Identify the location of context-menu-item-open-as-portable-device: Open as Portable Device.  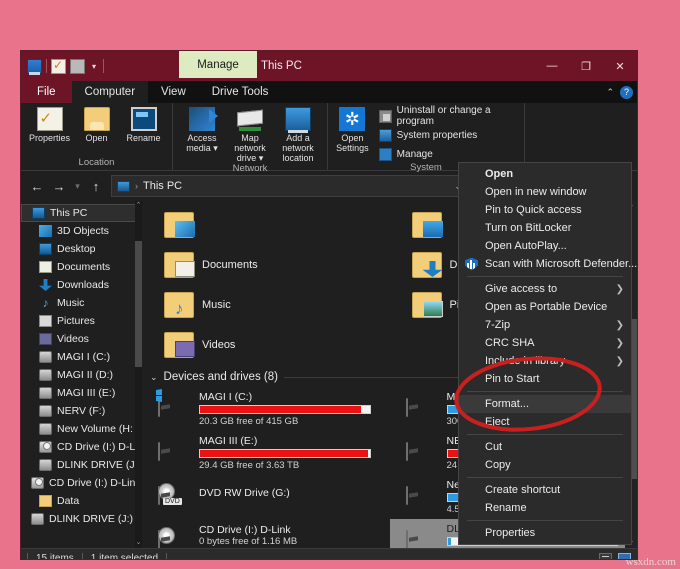
(545, 307).